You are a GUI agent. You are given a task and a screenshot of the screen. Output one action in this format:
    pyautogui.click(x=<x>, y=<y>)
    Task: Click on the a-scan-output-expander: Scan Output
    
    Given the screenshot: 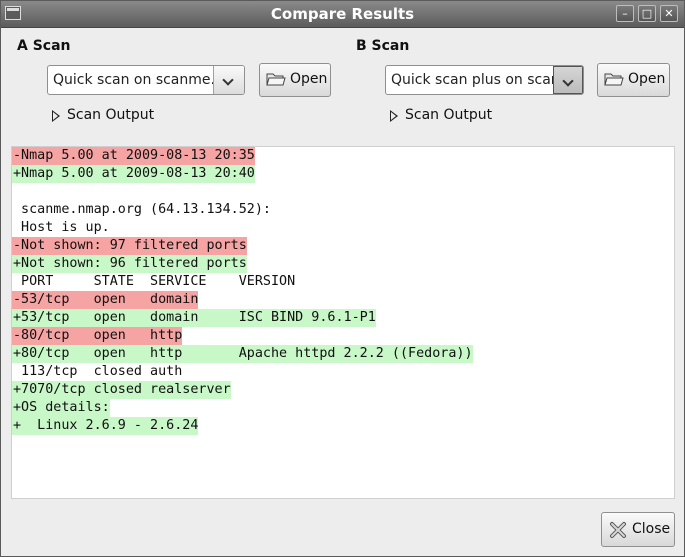 What is the action you would take?
    pyautogui.click(x=132, y=116)
    